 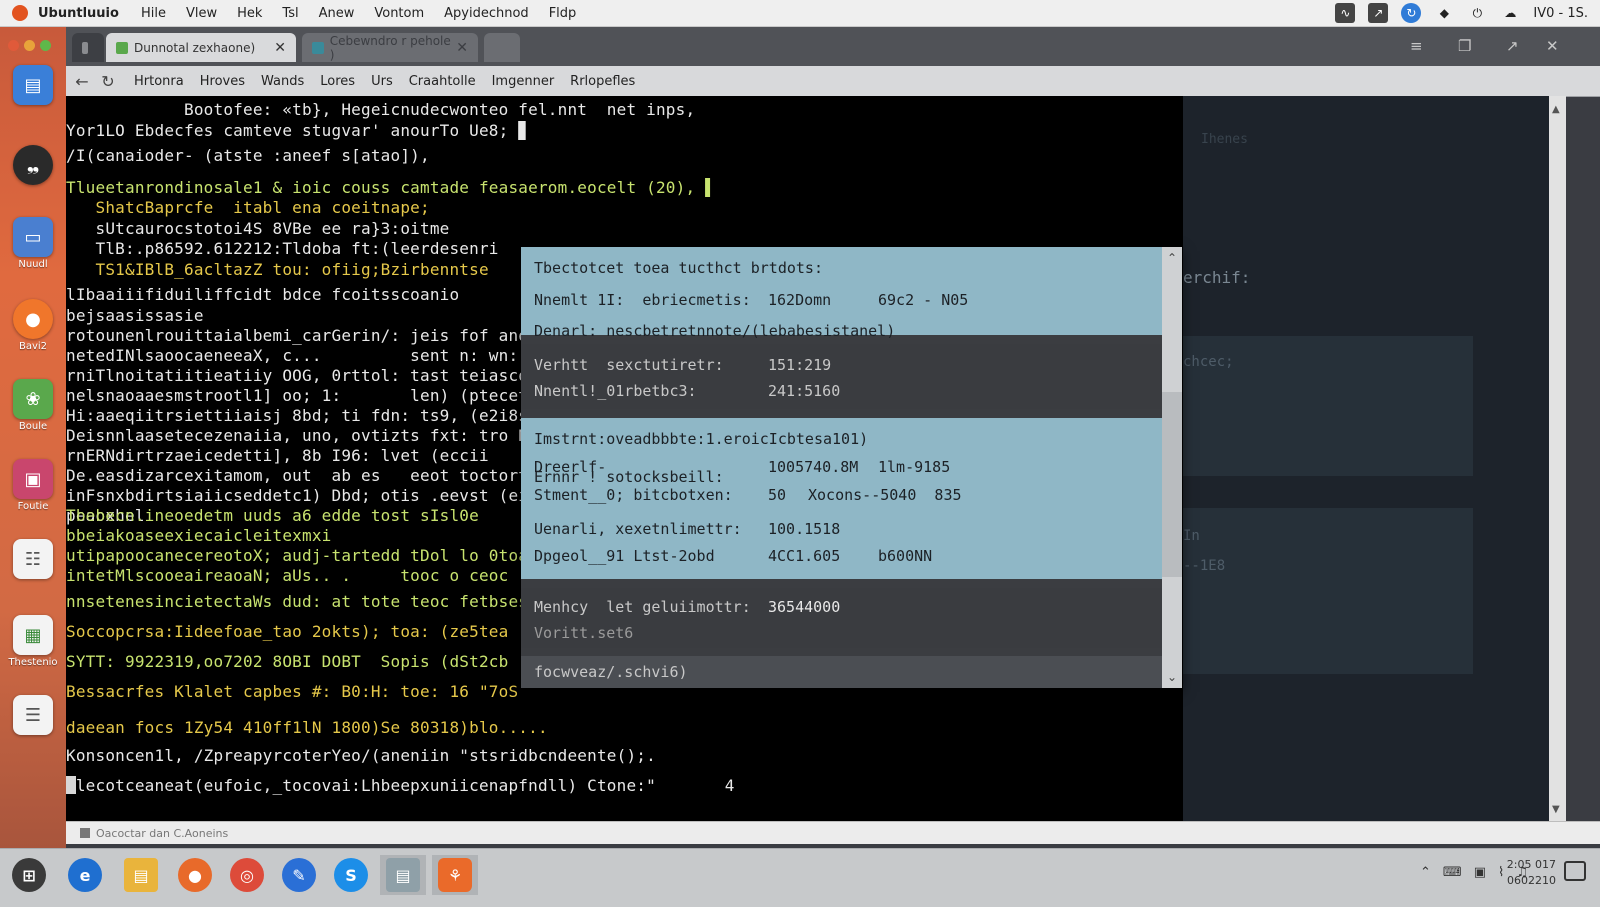 I want to click on menu-item-window: Vontom, so click(x=399, y=13).